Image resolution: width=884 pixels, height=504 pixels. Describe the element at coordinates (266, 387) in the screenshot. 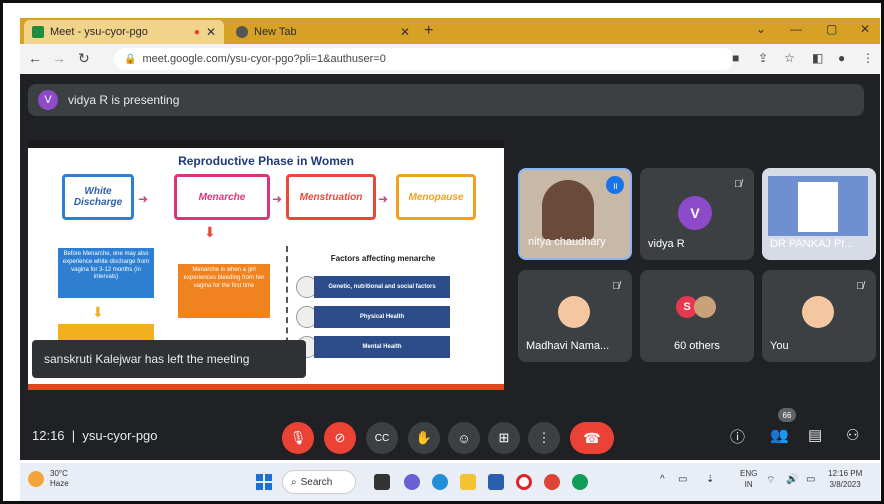

I see `slide-footer-bar` at that location.